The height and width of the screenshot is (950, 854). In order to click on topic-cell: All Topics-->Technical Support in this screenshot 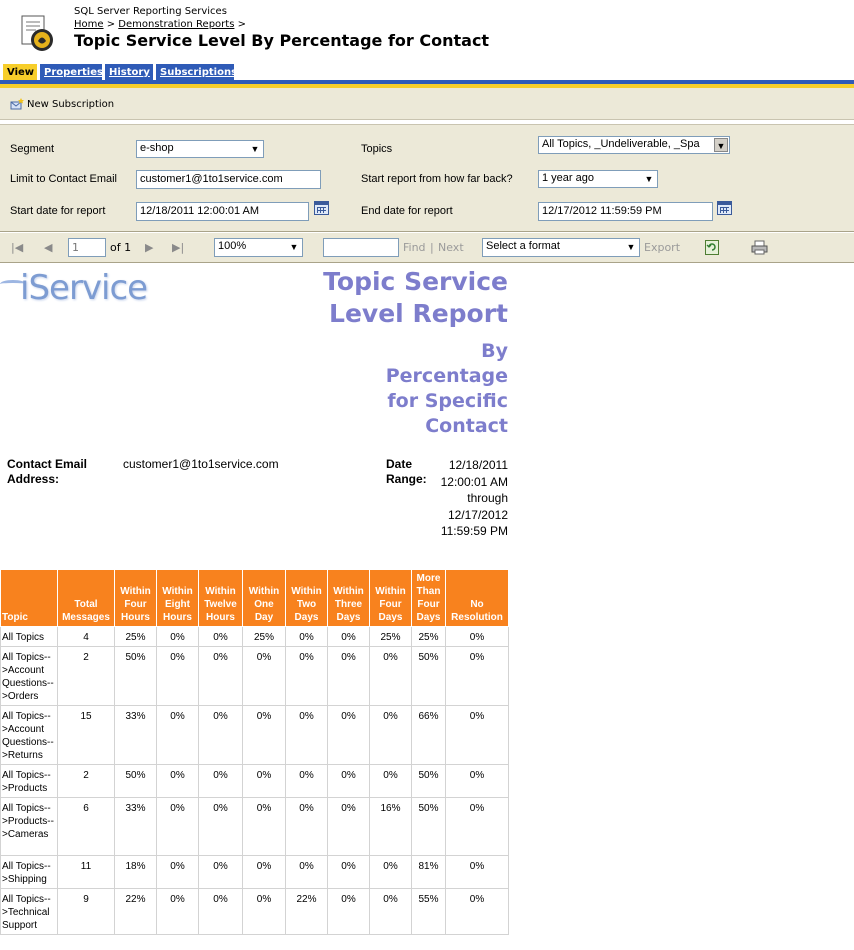, I will do `click(29, 911)`.